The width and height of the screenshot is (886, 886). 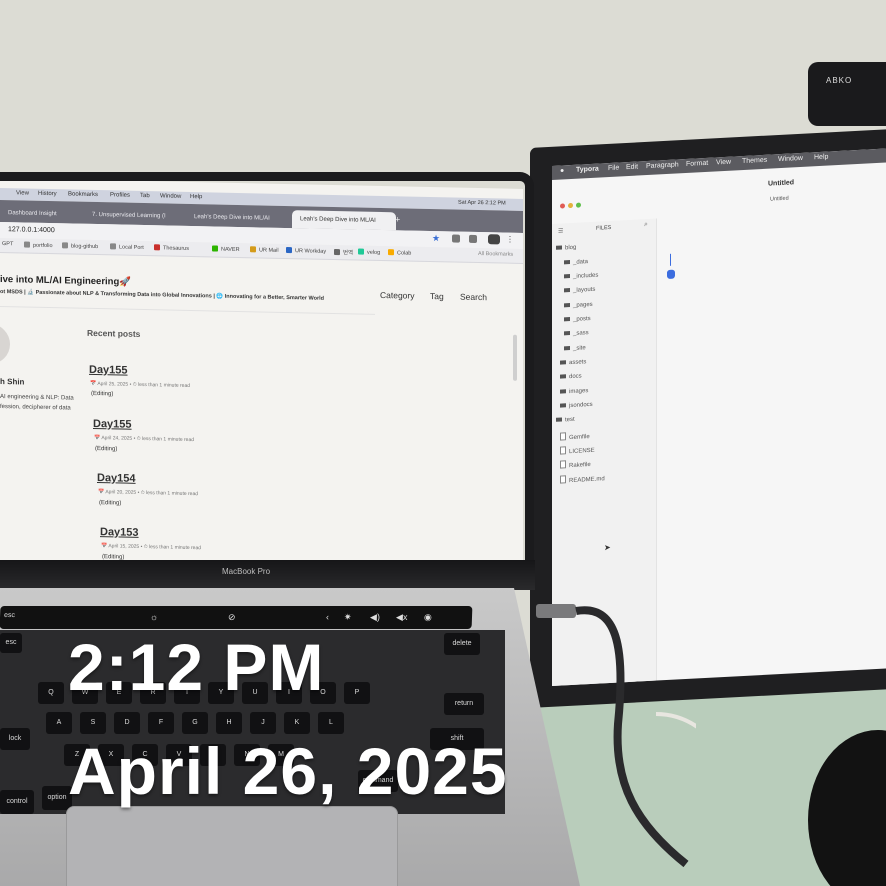 I want to click on key-lock: lock, so click(x=15, y=739).